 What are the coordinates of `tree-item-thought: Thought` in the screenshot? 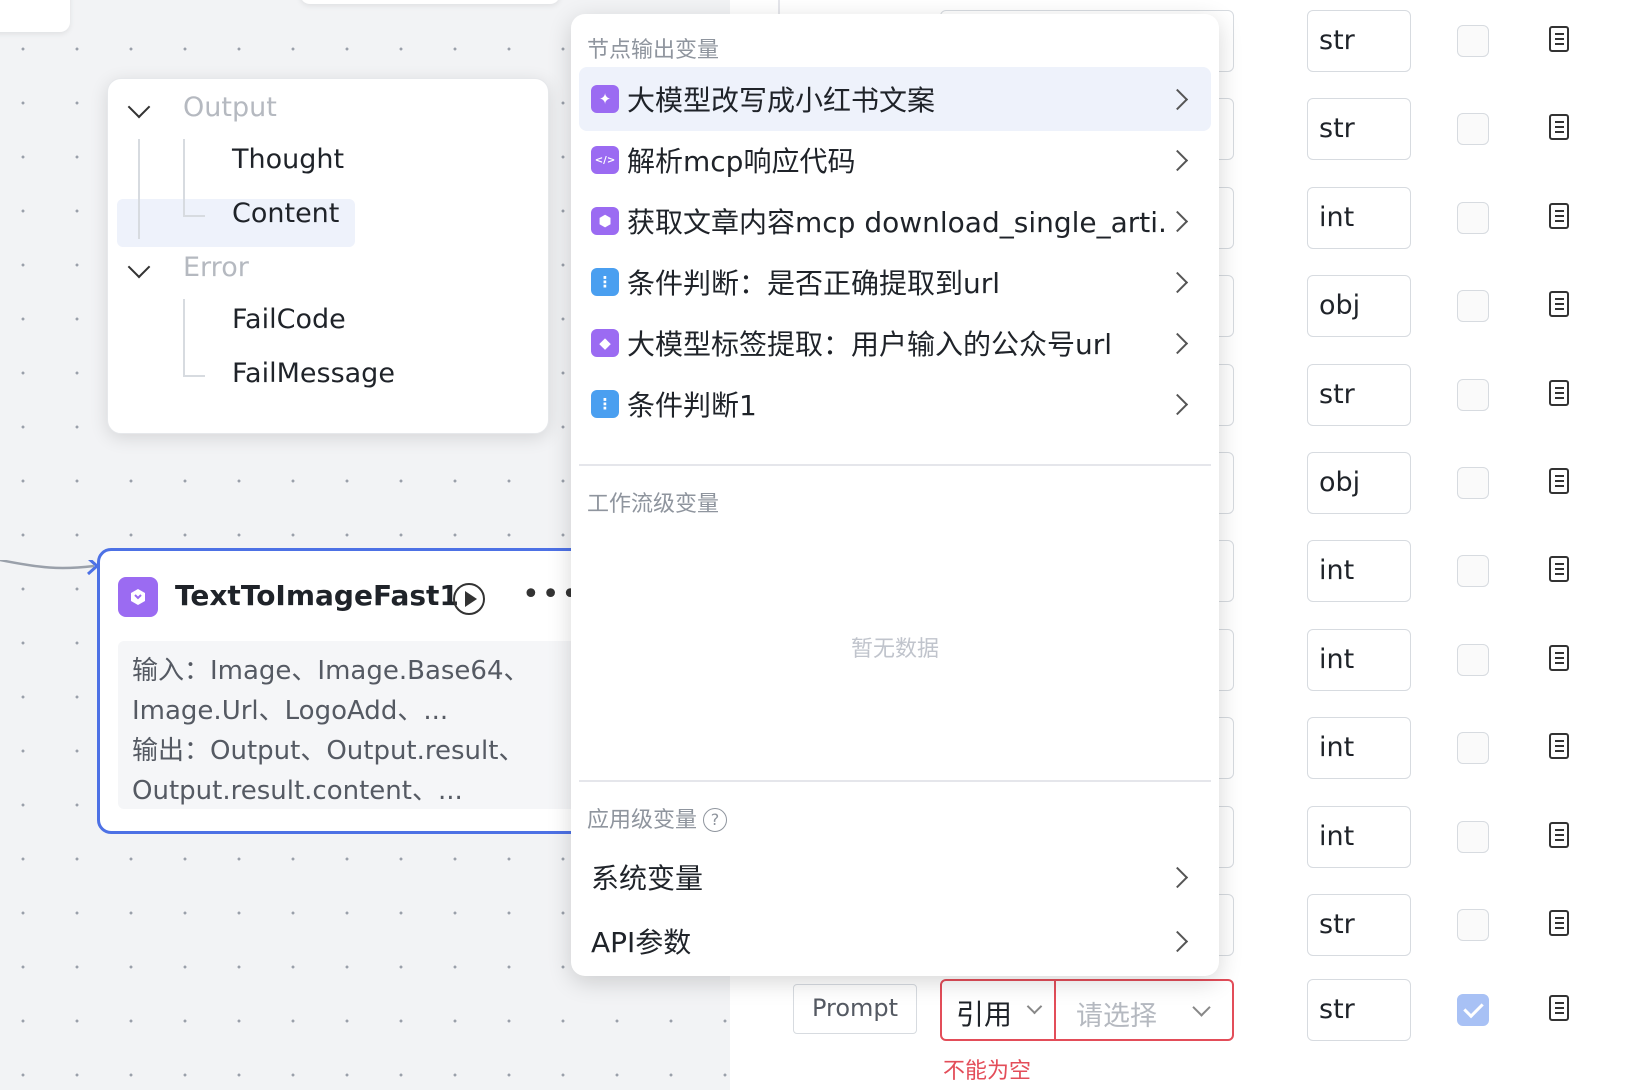 It's located at (288, 159).